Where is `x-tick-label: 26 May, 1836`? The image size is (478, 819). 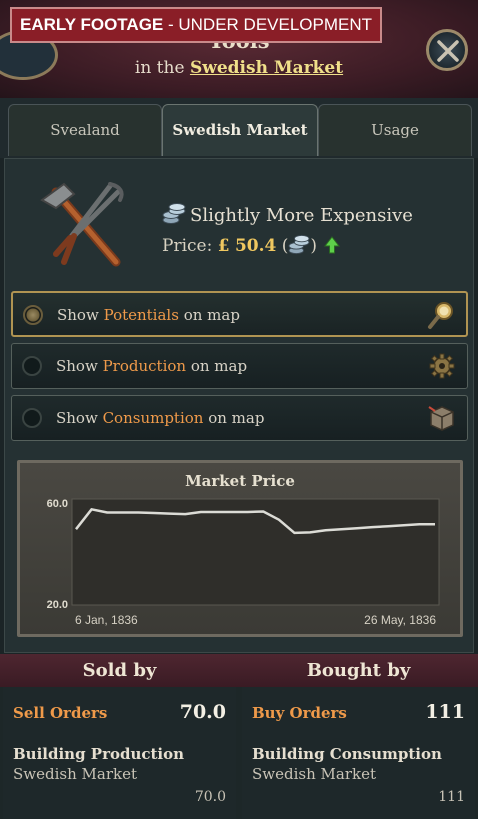
x-tick-label: 26 May, 1836 is located at coordinates (400, 620).